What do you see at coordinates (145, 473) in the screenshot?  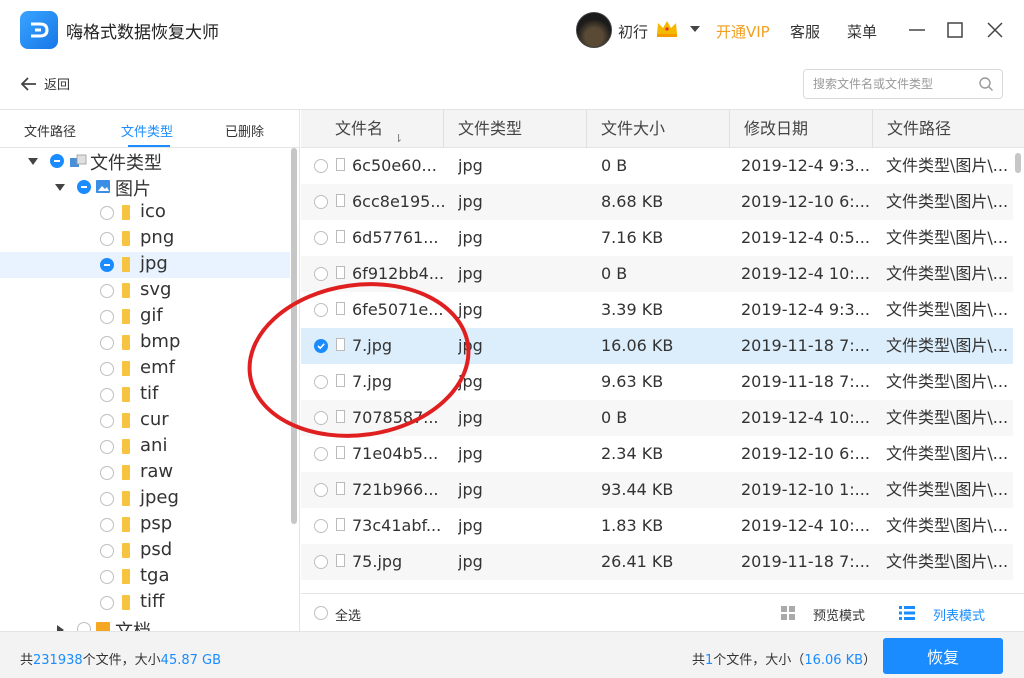 I see `tree-item-raw: raw` at bounding box center [145, 473].